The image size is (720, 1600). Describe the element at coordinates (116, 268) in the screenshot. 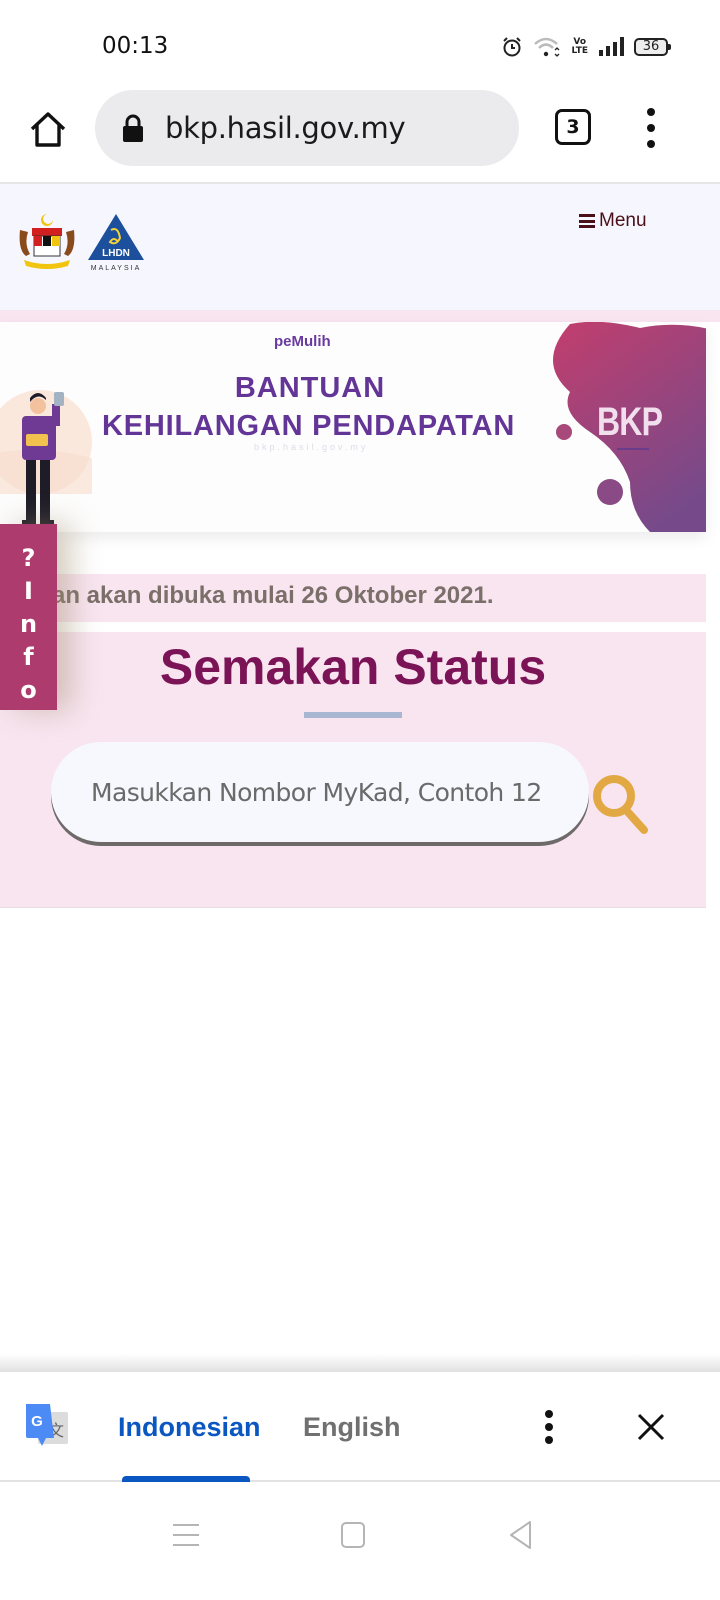

I see `lhdn-sublabel: MALAYSIA` at that location.